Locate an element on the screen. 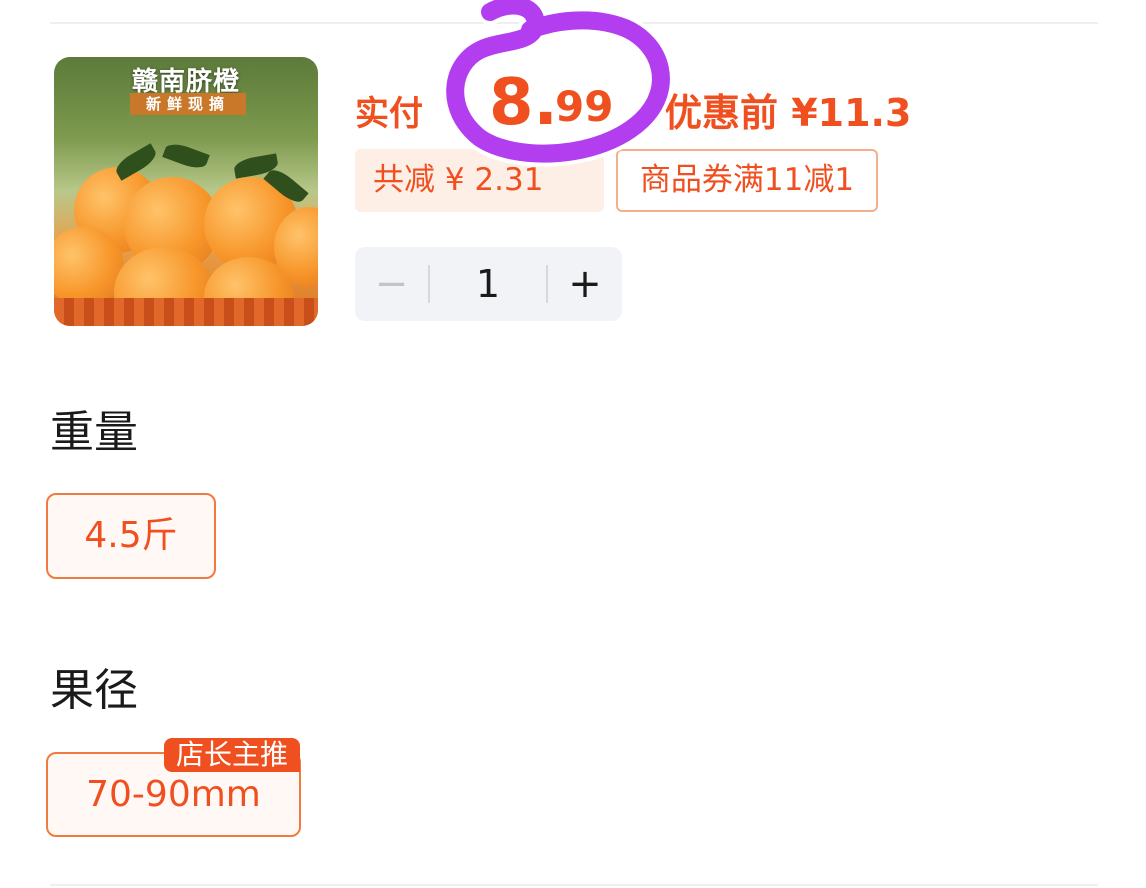 Image resolution: width=1146 pixels, height=888 pixels. quantity-stepper: − 1 + is located at coordinates (488, 284).